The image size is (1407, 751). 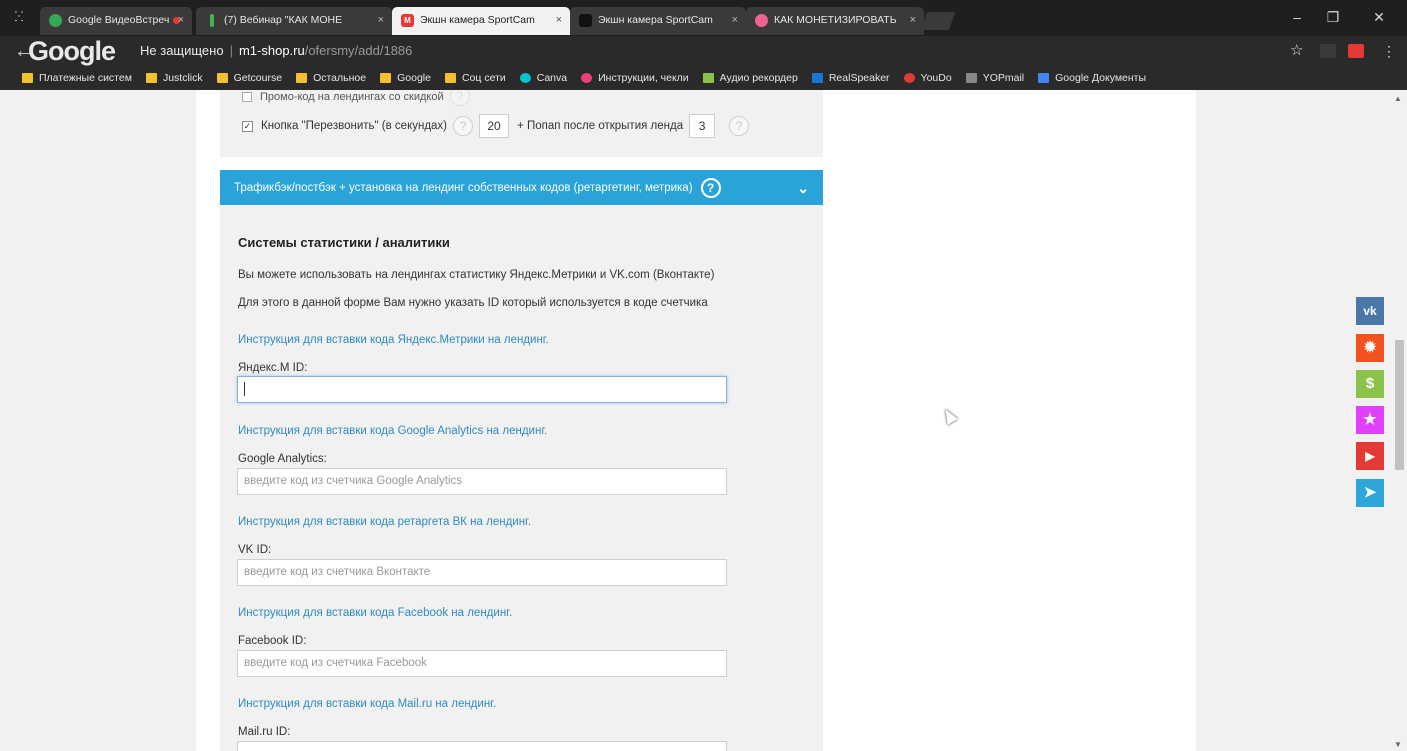 I want to click on youtube-icon: ▶, so click(x=1370, y=456).